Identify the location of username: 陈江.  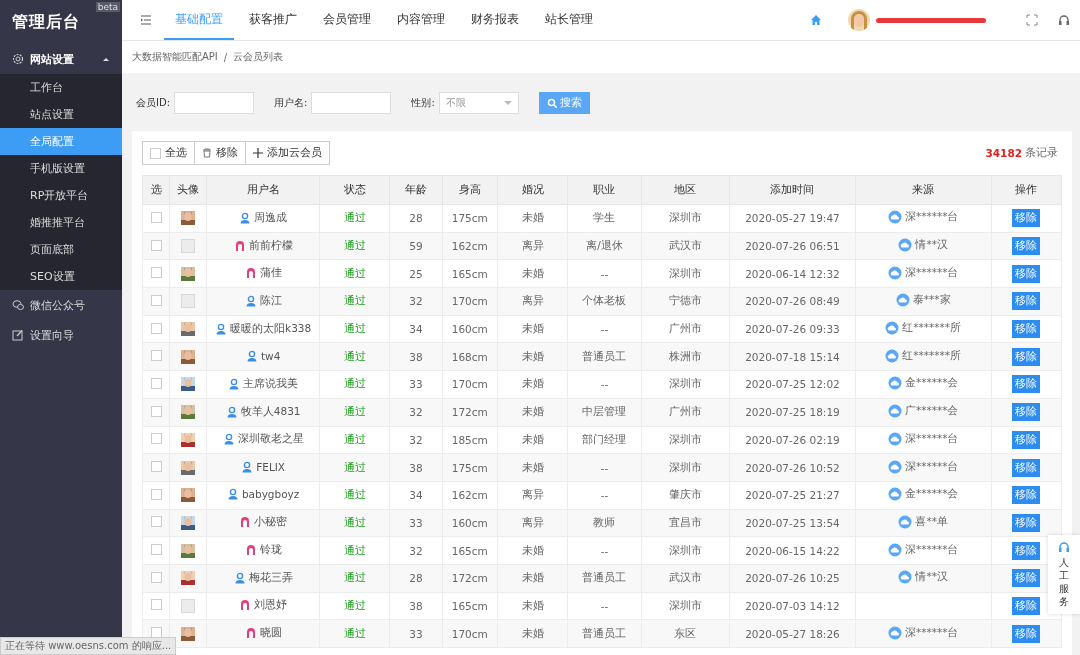
(270, 300).